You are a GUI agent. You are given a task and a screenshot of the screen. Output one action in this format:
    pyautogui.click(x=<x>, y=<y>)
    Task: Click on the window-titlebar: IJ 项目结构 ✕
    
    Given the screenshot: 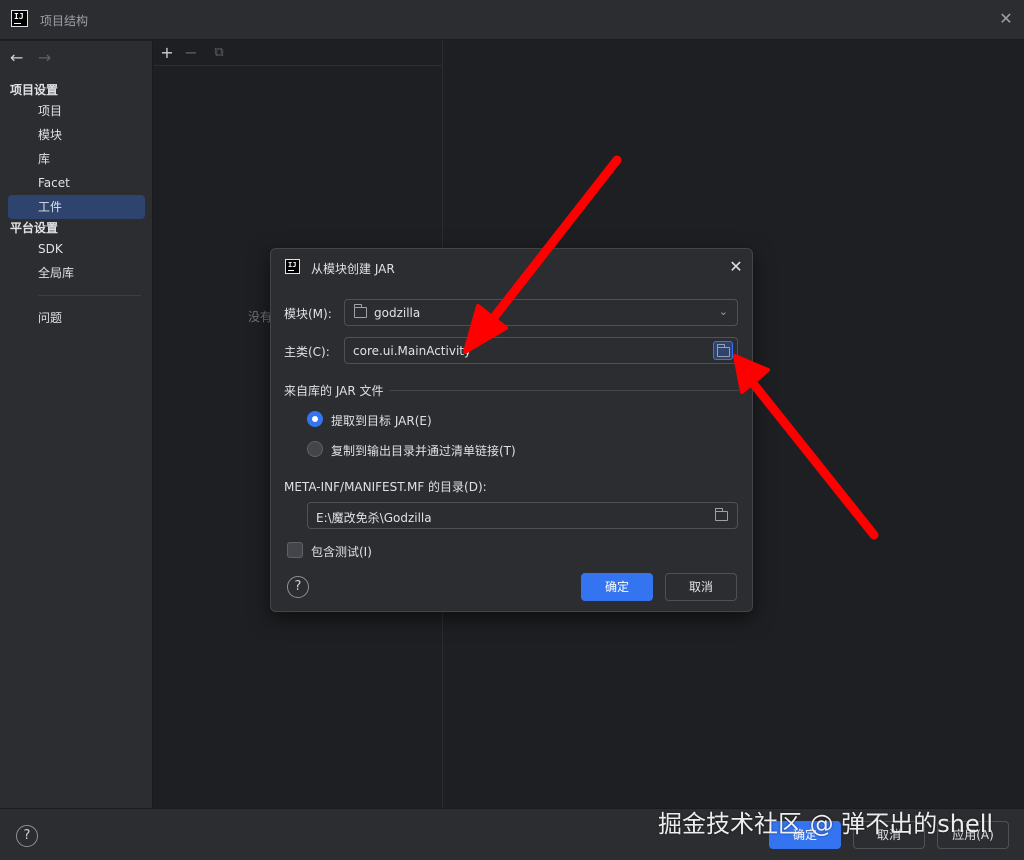 What is the action you would take?
    pyautogui.click(x=512, y=20)
    